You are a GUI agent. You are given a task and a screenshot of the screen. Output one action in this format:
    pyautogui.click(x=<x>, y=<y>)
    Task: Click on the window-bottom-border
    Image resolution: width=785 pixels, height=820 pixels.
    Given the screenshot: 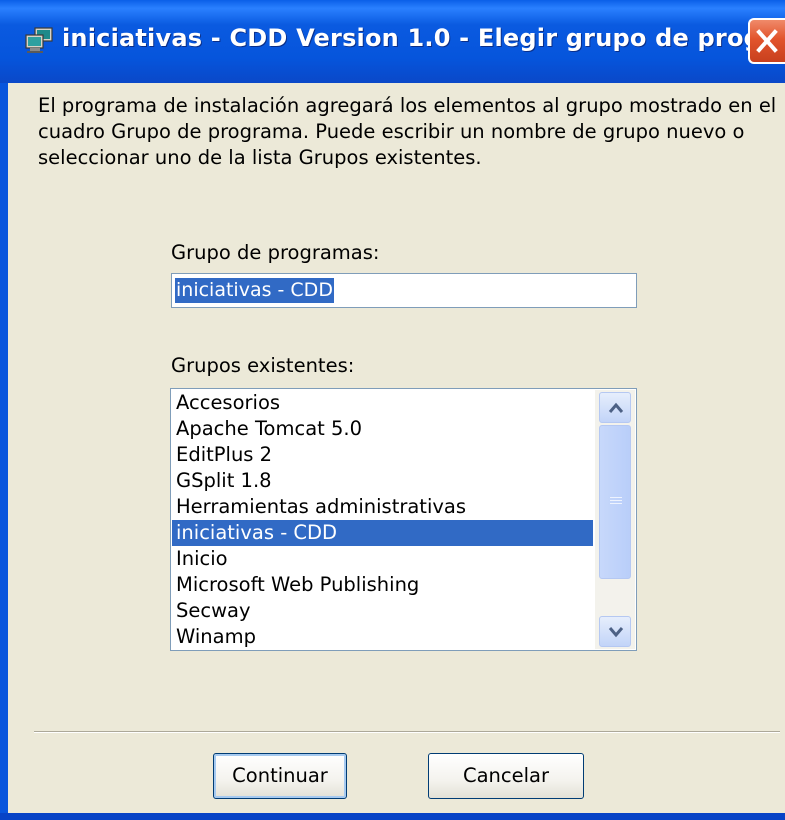 What is the action you would take?
    pyautogui.click(x=392, y=816)
    